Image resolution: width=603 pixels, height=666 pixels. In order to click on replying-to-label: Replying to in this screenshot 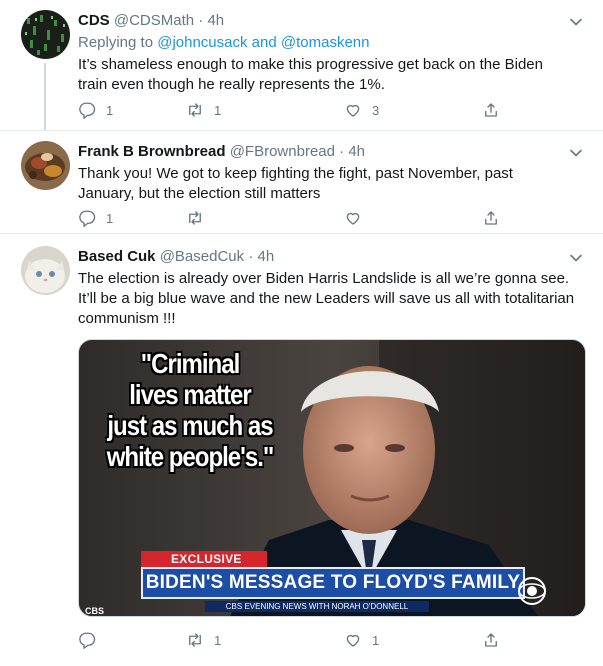, I will do `click(116, 42)`.